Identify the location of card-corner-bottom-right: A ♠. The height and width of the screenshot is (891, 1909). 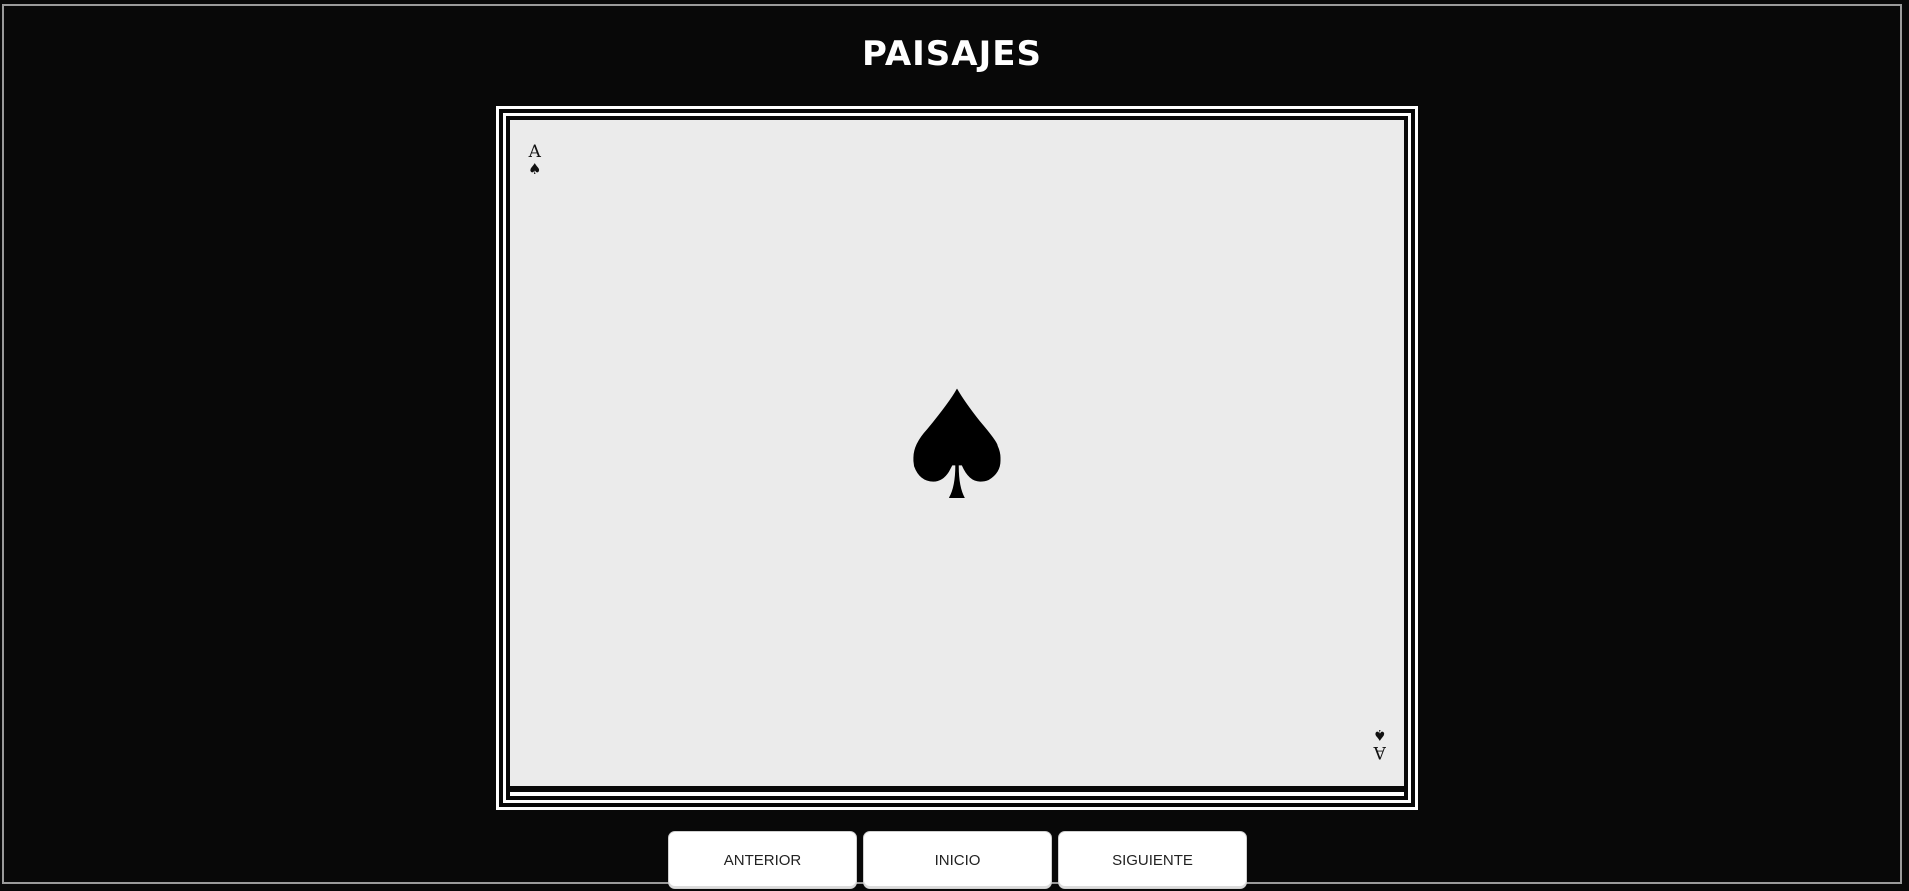
(1379, 744).